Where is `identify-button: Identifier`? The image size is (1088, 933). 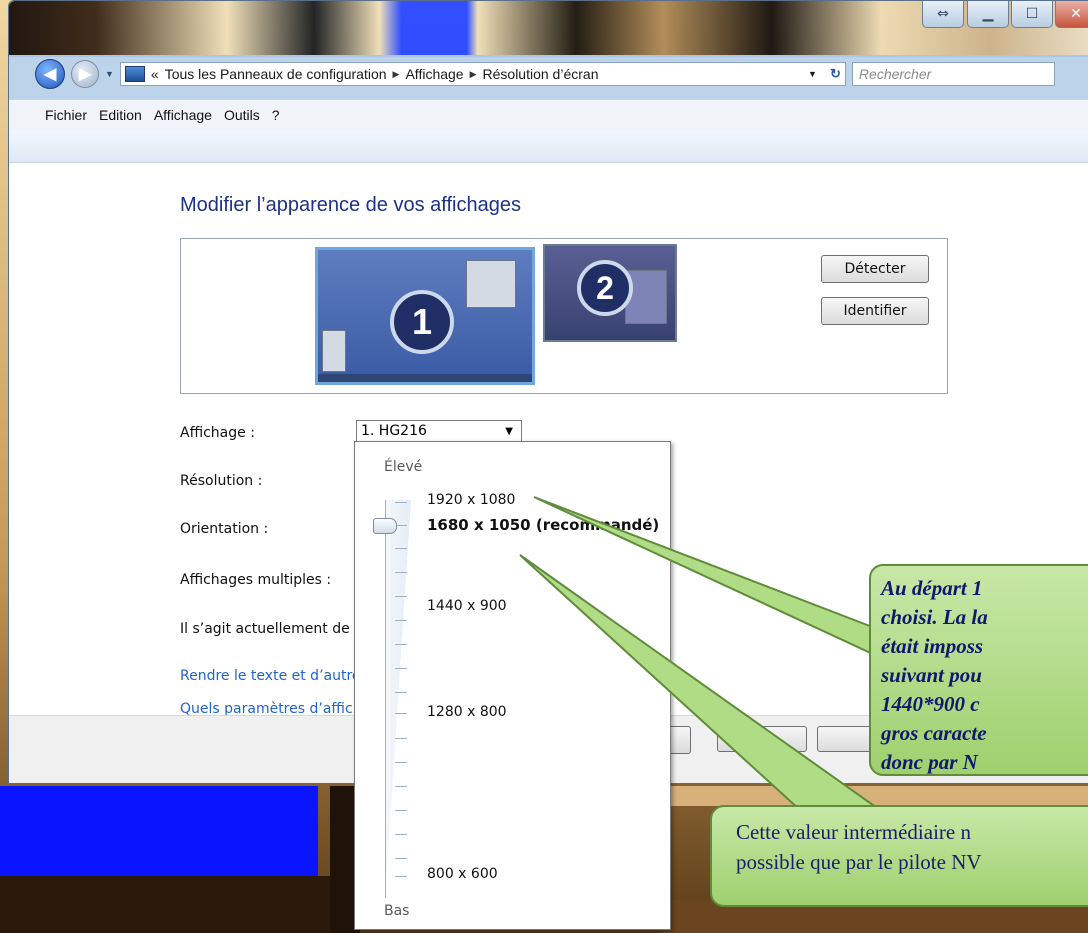 identify-button: Identifier is located at coordinates (875, 311).